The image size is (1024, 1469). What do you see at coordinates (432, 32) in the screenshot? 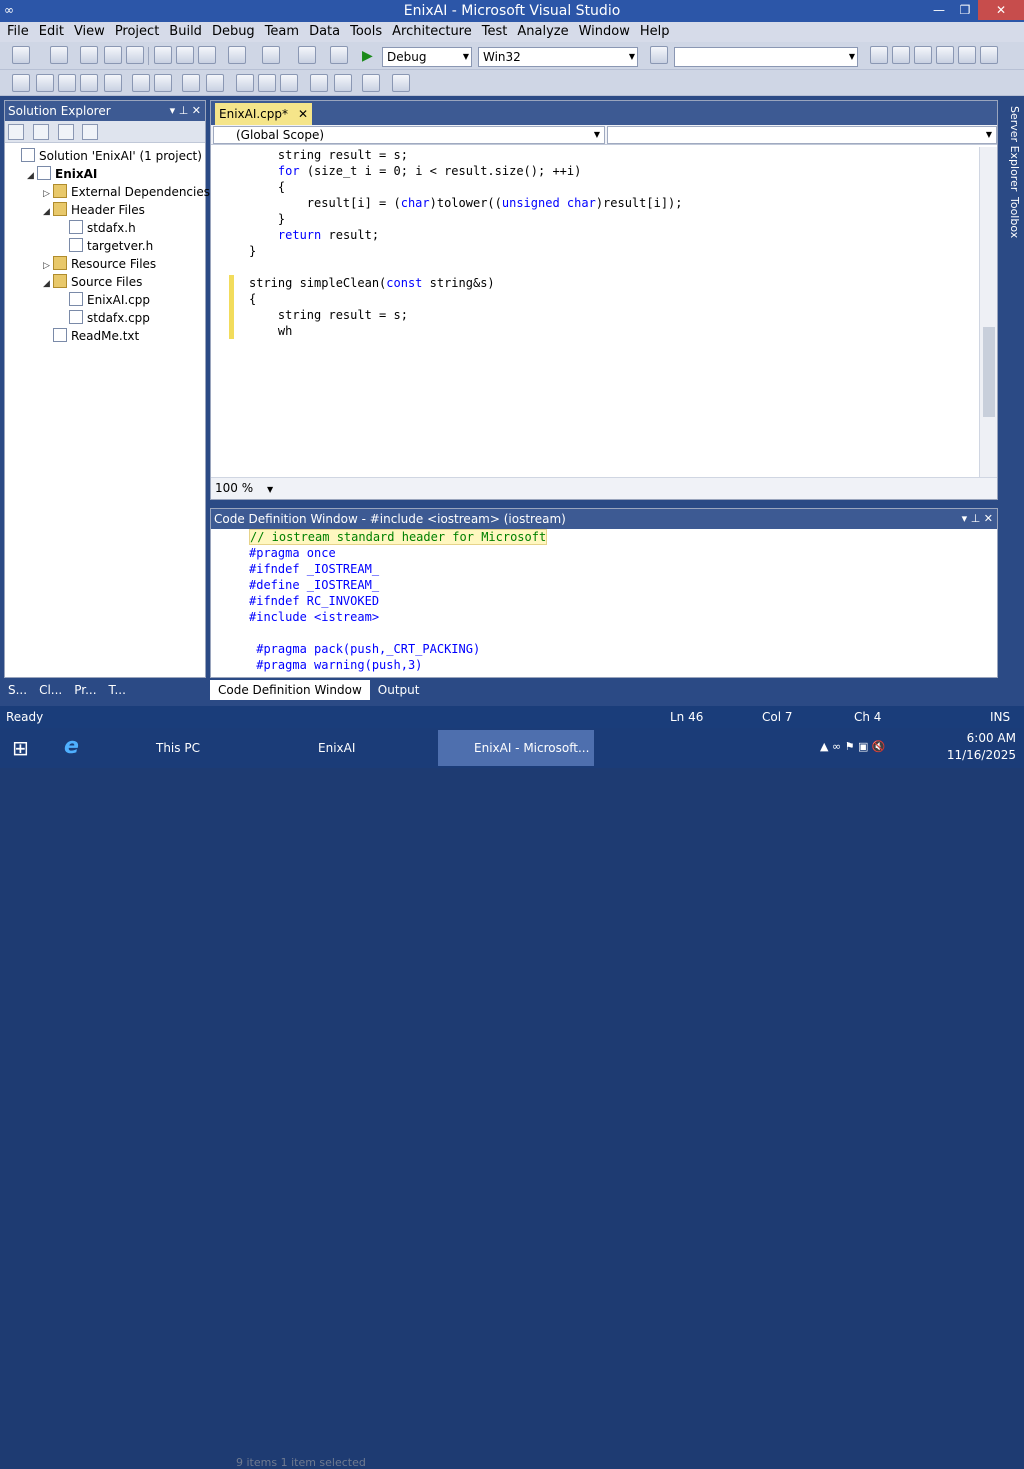
I see `menu-architecture: Architecture` at bounding box center [432, 32].